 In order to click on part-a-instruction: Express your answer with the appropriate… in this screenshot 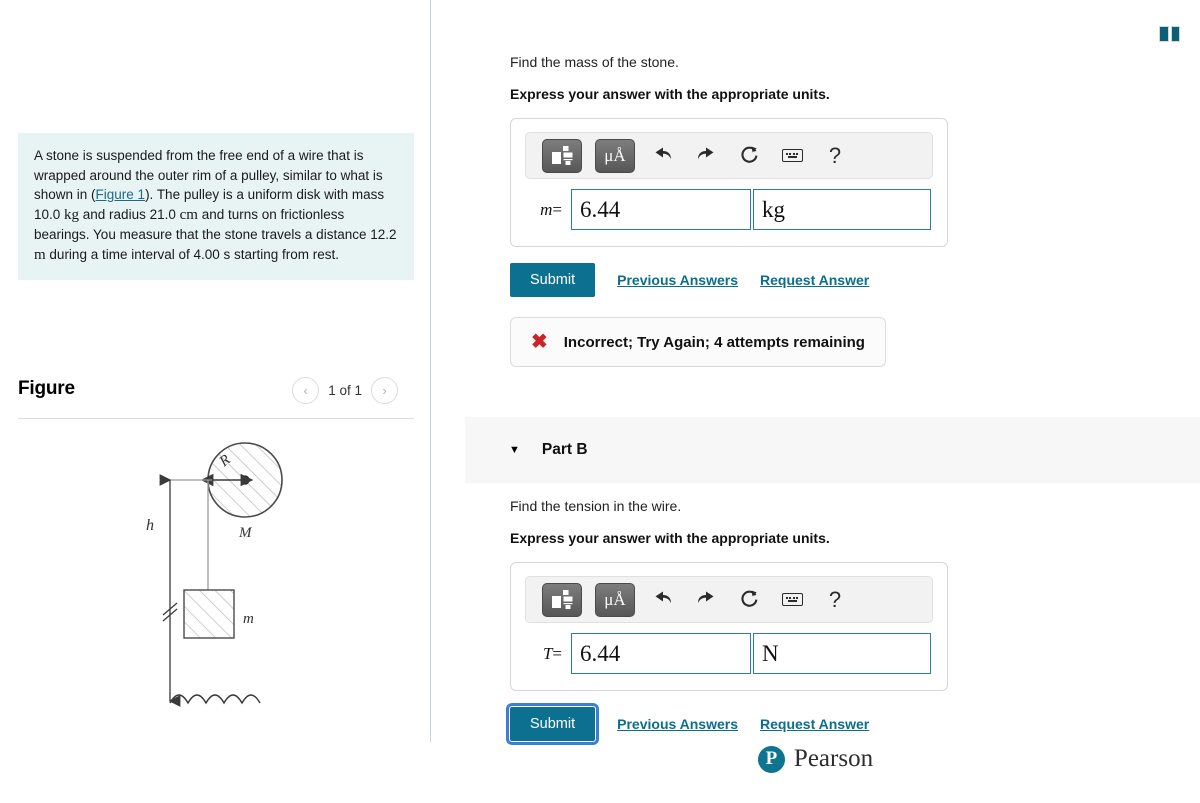, I will do `click(670, 94)`.